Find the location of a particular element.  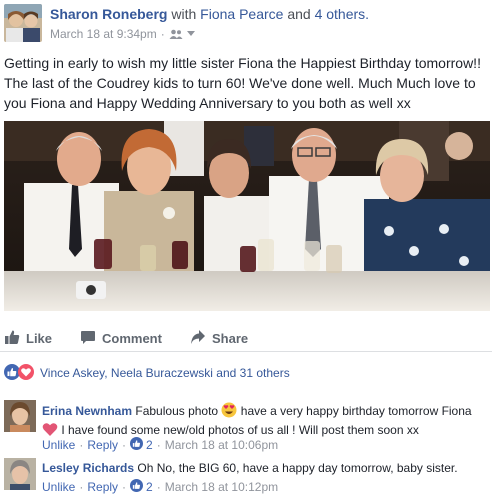

chevron-down-icon is located at coordinates (190, 34).